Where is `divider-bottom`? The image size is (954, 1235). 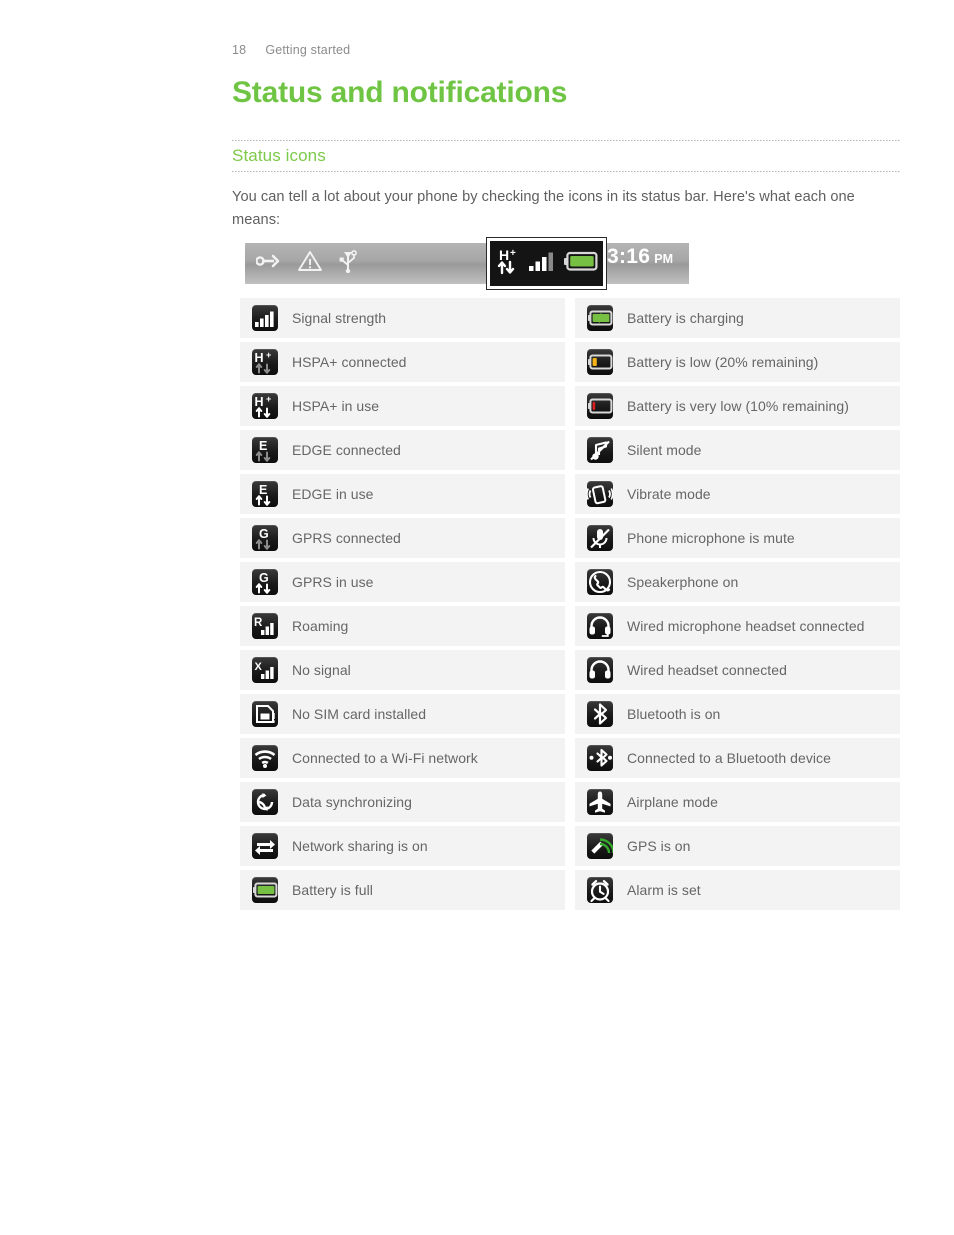
divider-bottom is located at coordinates (566, 171).